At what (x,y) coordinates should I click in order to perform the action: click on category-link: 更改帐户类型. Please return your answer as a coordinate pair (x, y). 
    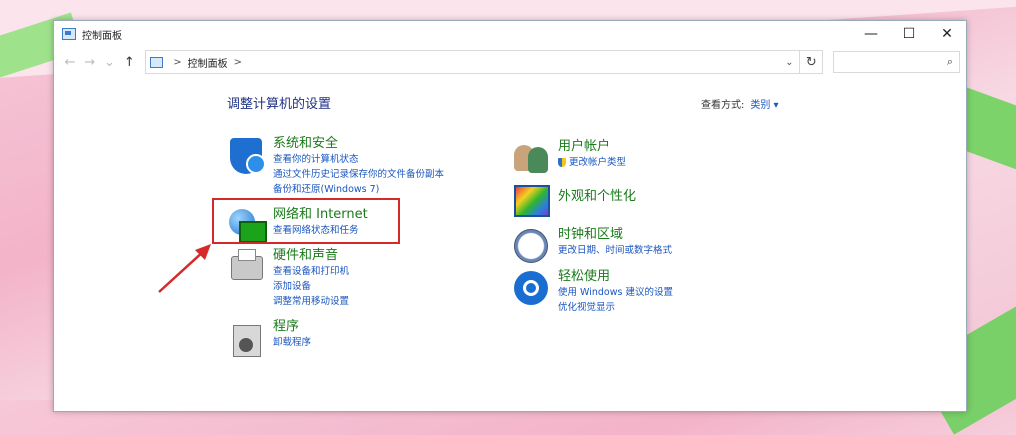
    Looking at the image, I should click on (592, 162).